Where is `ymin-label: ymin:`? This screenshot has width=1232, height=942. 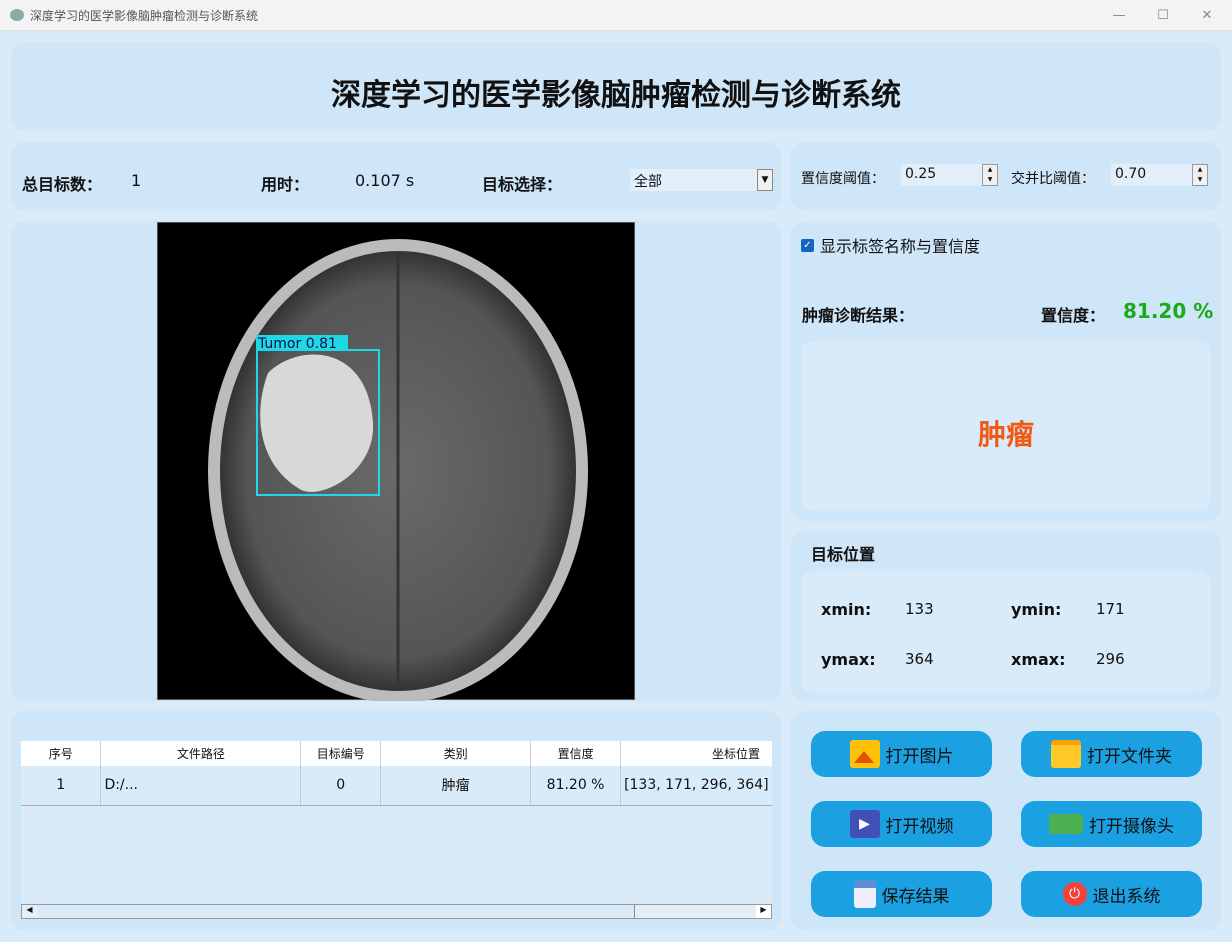 ymin-label: ymin: is located at coordinates (1036, 609).